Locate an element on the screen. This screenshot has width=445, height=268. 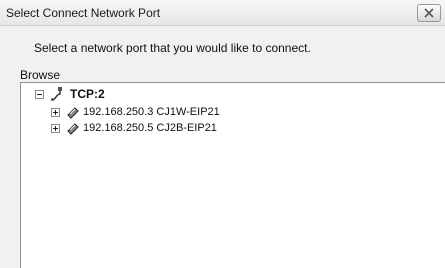
tree-node-device: 192.168.250.5 CJ2B-EIP21 is located at coordinates (134, 128).